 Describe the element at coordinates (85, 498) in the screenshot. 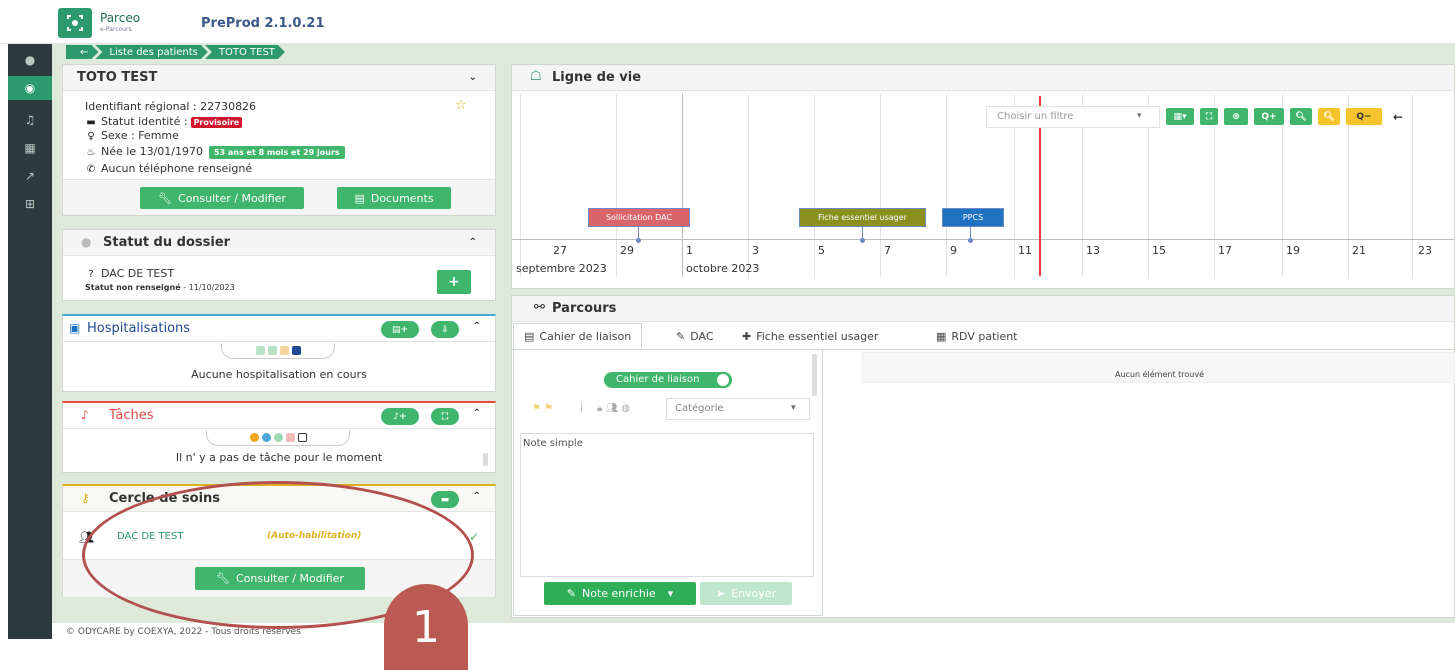

I see `key-icon: ⚷` at that location.